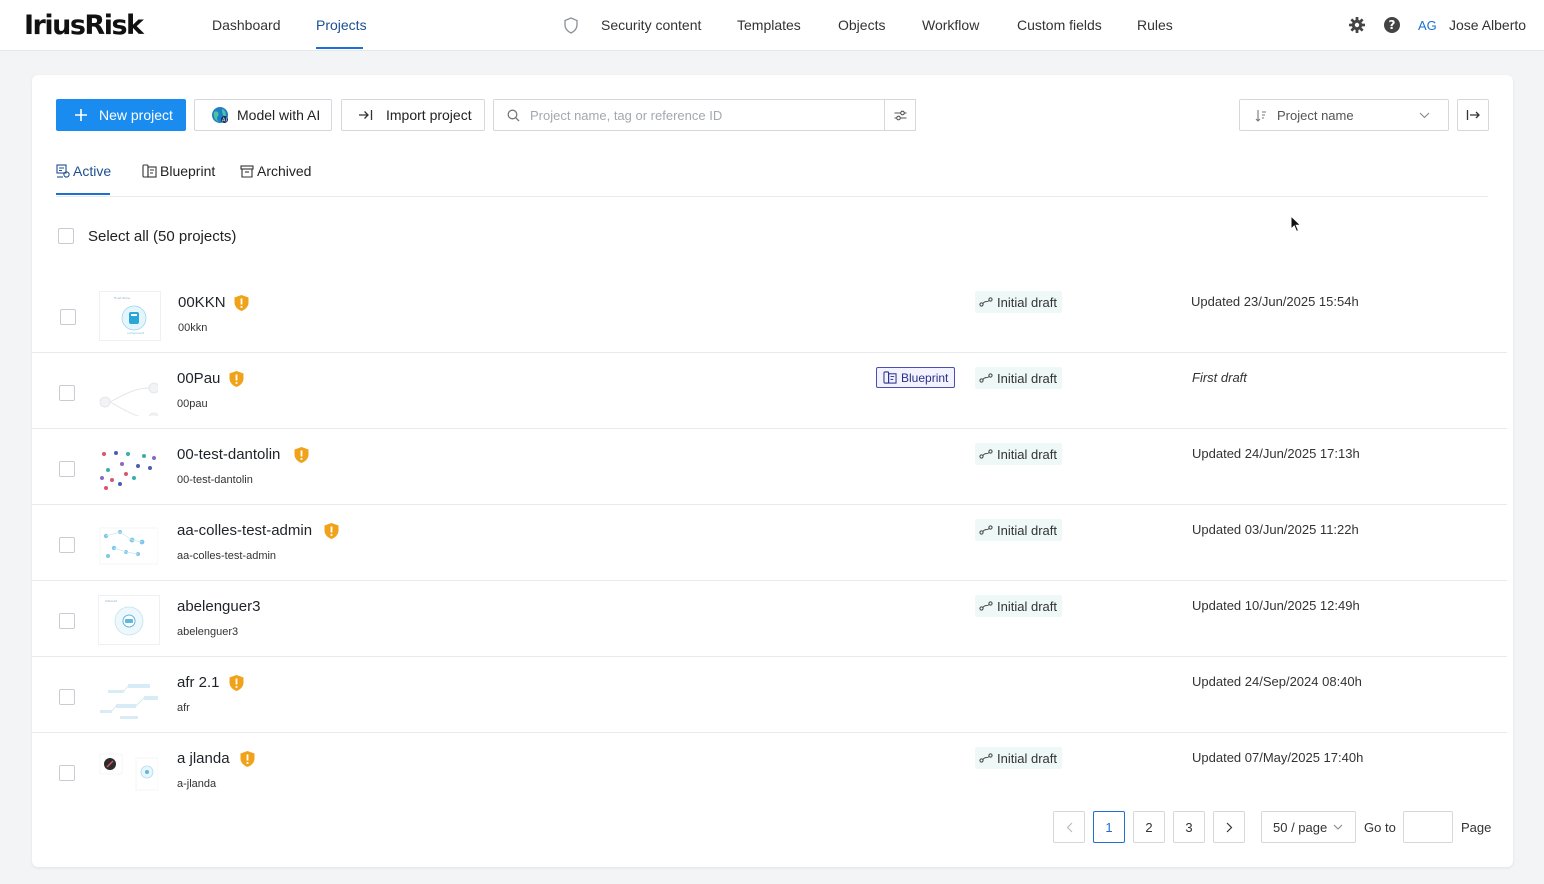 The height and width of the screenshot is (884, 1544). What do you see at coordinates (339, 48) in the screenshot?
I see `nav-active-indicator` at bounding box center [339, 48].